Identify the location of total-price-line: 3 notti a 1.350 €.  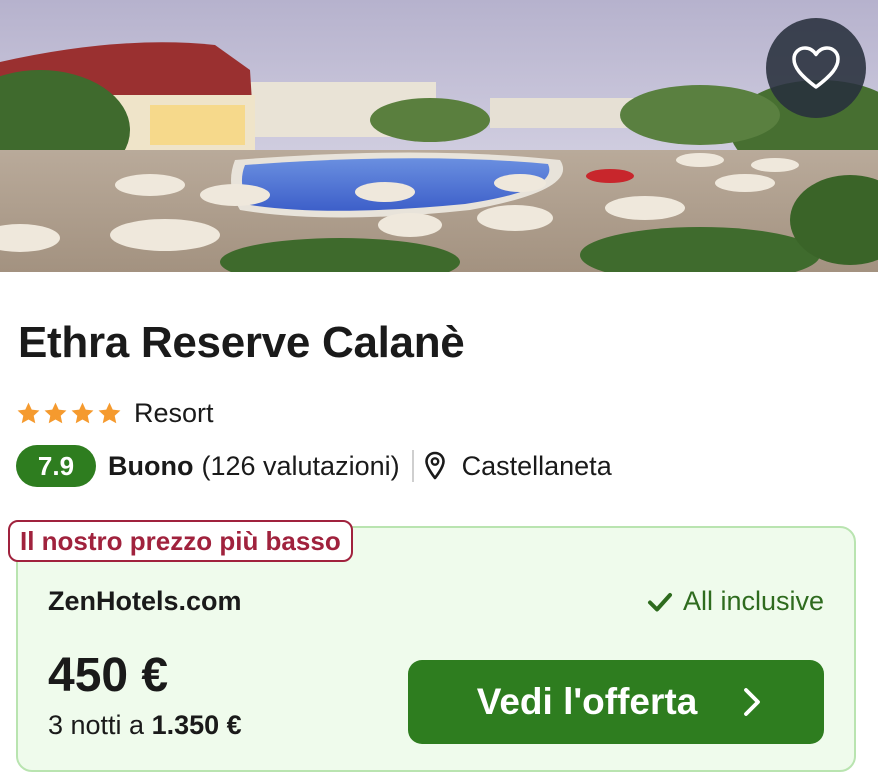
(145, 725).